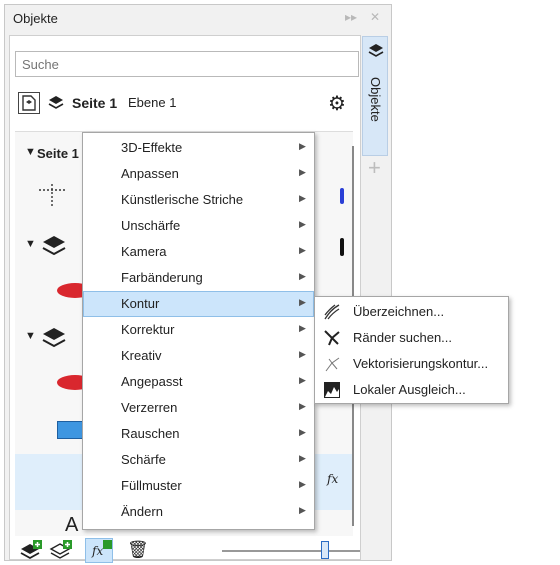  What do you see at coordinates (198, 304) in the screenshot?
I see `menu-item-kontur: Kontur ▶` at bounding box center [198, 304].